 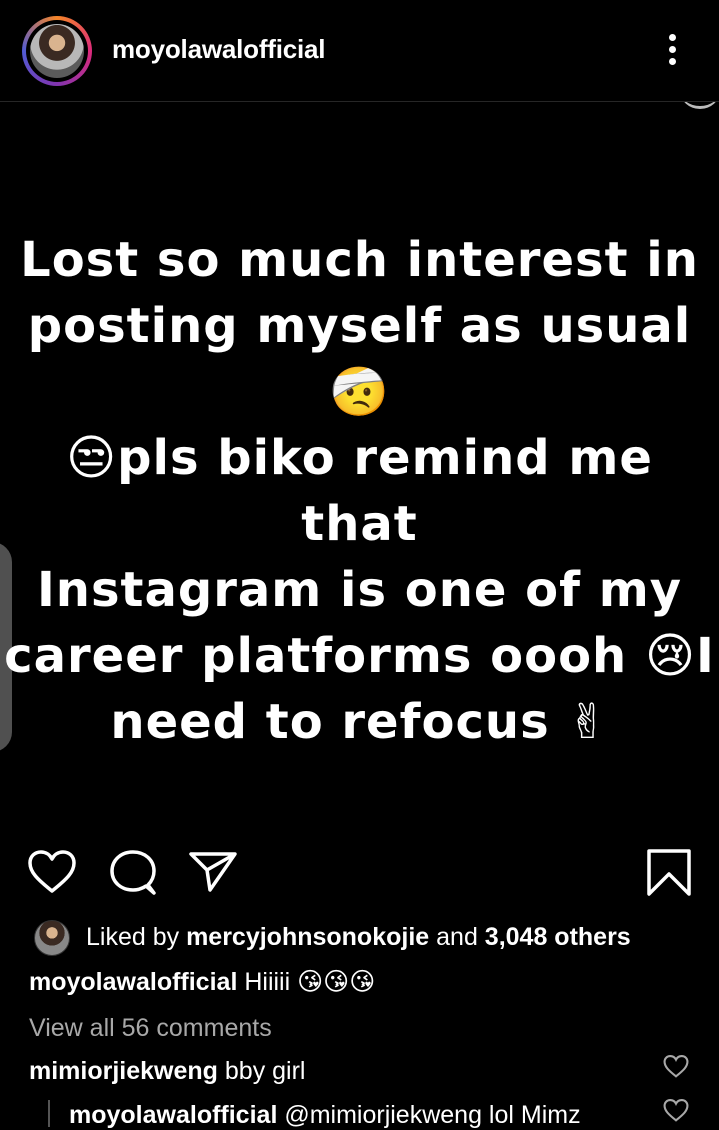 What do you see at coordinates (306, 982) in the screenshot?
I see `caption-text: Hiiiii 😘😘😘` at bounding box center [306, 982].